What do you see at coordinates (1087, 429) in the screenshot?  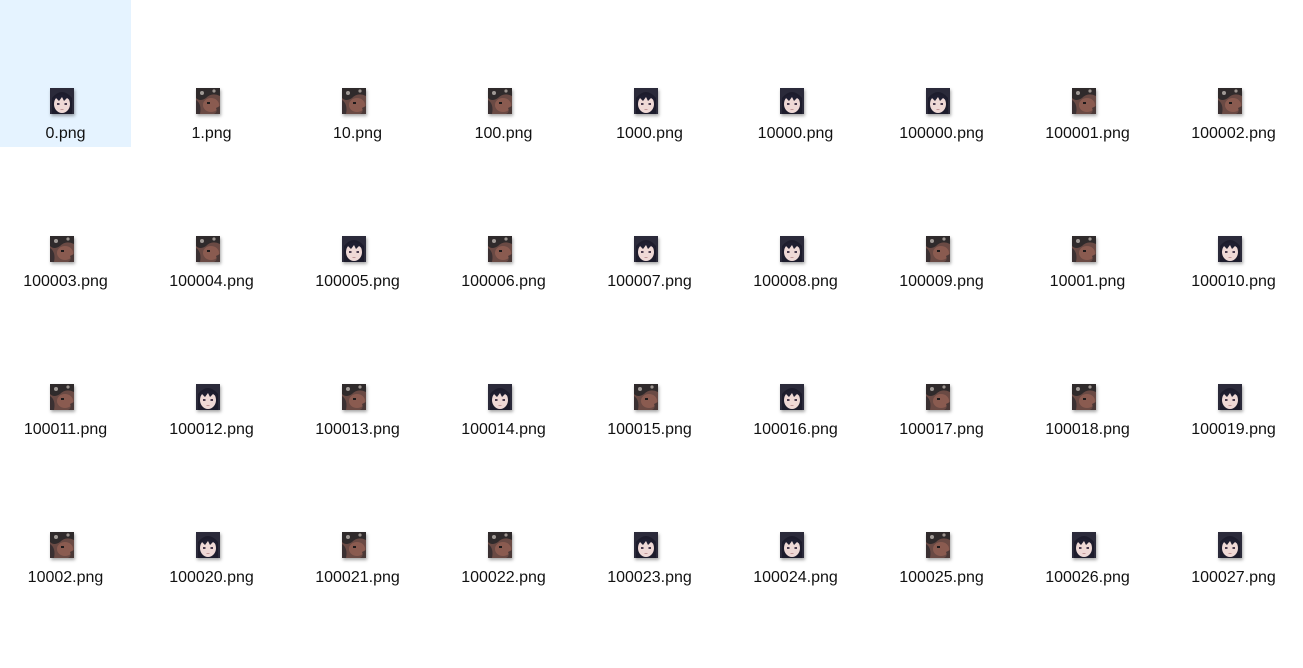 I see `file-name-label: 100018.png` at bounding box center [1087, 429].